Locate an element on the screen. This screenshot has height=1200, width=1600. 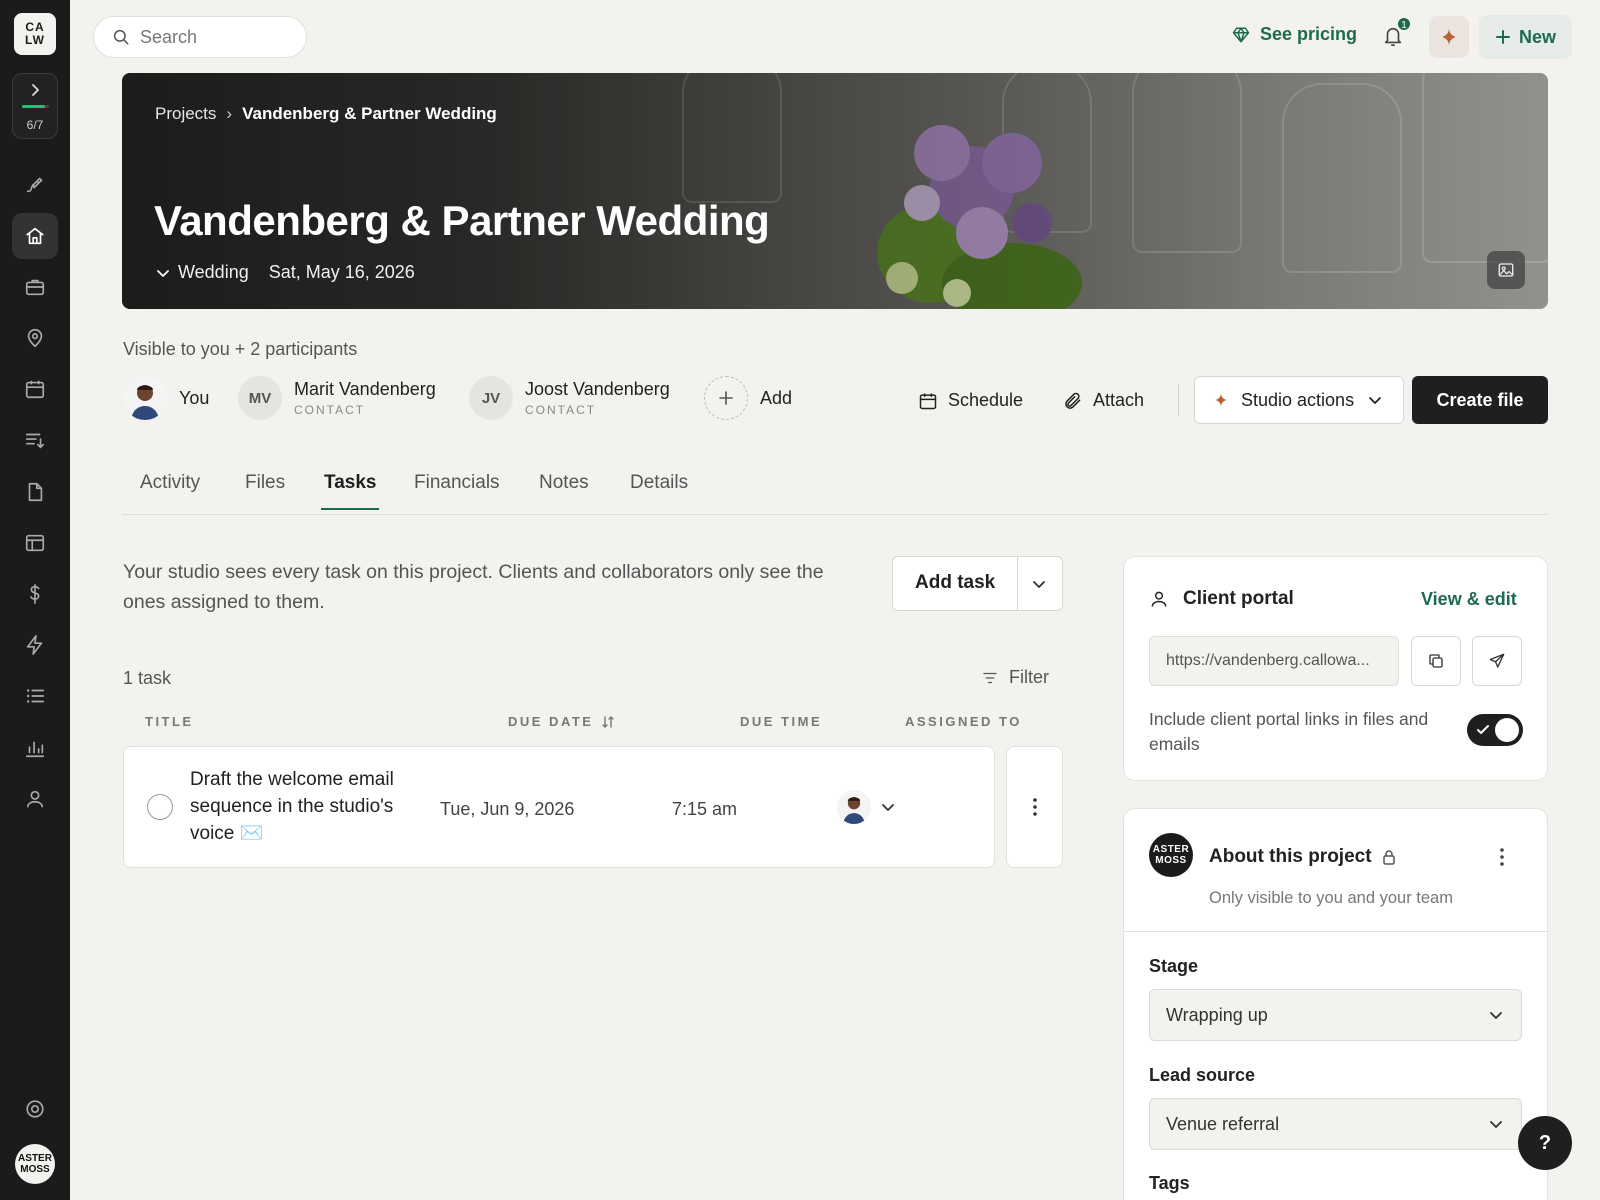
new-button: New is located at coordinates (1525, 37).